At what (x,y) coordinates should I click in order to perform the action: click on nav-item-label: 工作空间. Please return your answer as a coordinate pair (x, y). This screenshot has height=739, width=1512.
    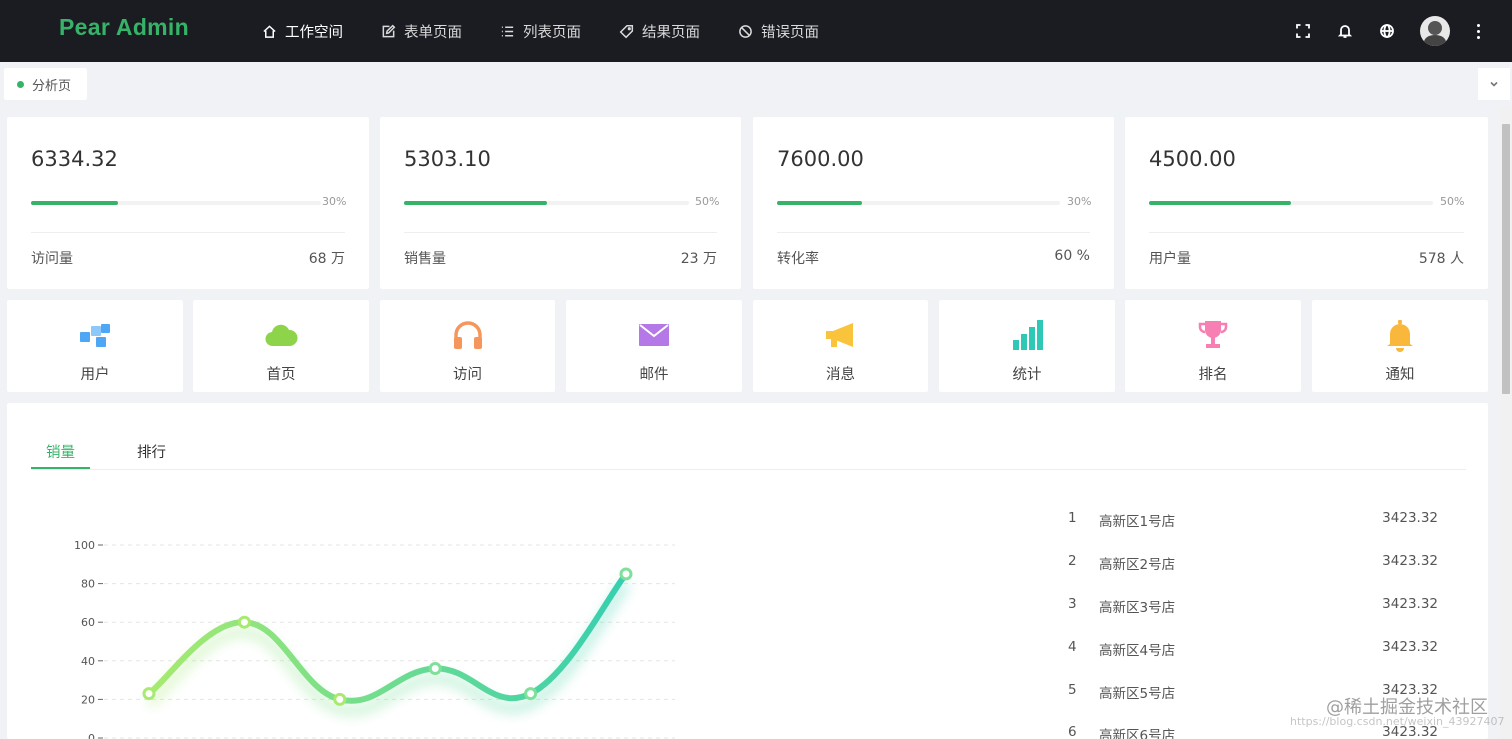
    Looking at the image, I should click on (314, 32).